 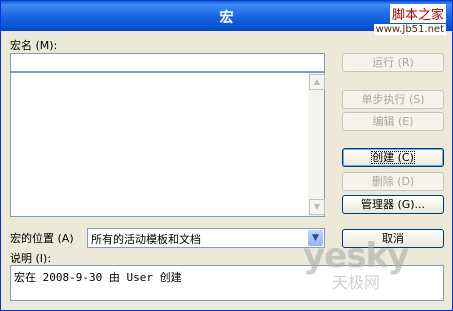 I want to click on scroll-down-icon: ▼, so click(x=317, y=207).